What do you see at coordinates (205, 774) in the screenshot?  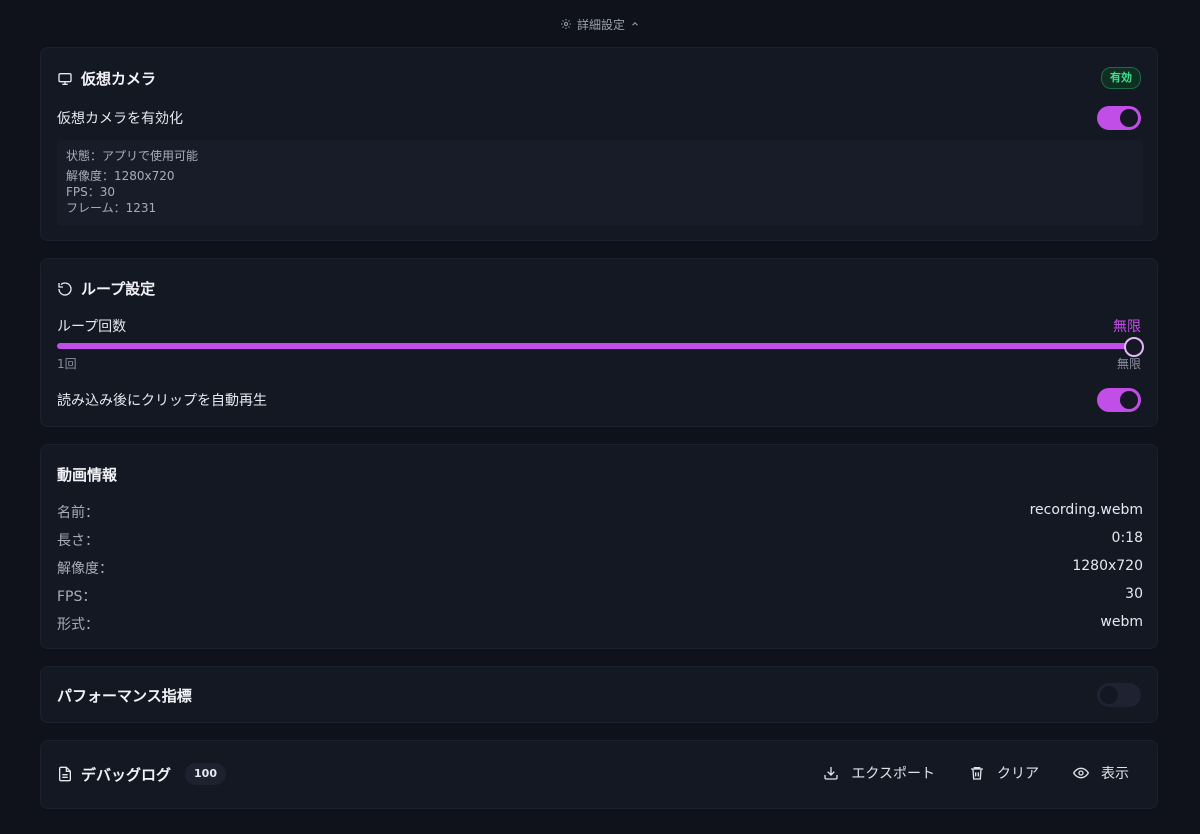 I see `log-count-badge: 100` at bounding box center [205, 774].